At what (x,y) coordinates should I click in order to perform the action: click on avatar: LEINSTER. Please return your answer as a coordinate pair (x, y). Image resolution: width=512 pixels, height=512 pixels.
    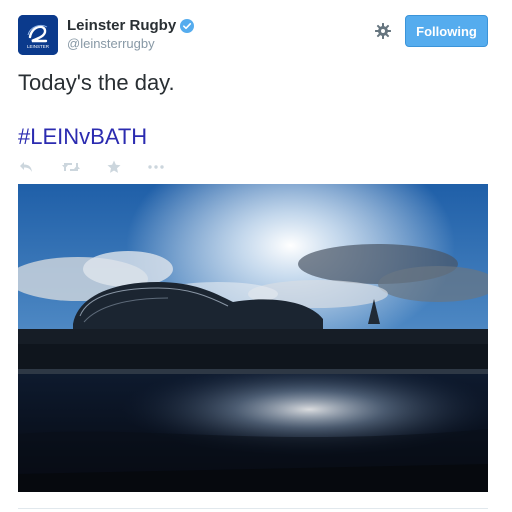
    Looking at the image, I should click on (38, 35).